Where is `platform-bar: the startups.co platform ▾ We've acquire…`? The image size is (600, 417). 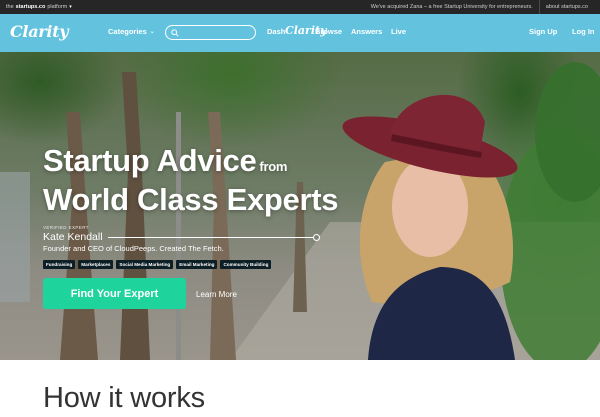 platform-bar: the startups.co platform ▾ We've acquire… is located at coordinates (300, 7).